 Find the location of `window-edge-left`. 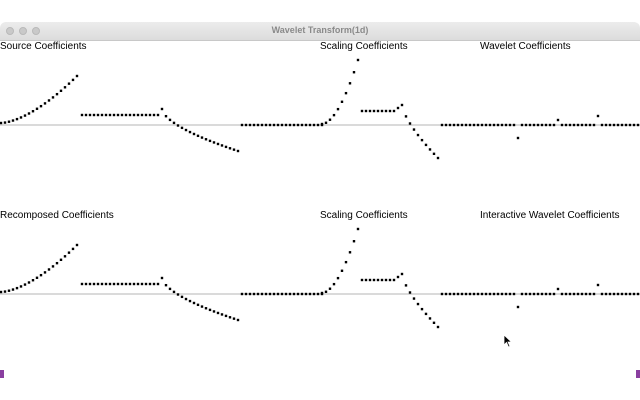

window-edge-left is located at coordinates (2, 374).